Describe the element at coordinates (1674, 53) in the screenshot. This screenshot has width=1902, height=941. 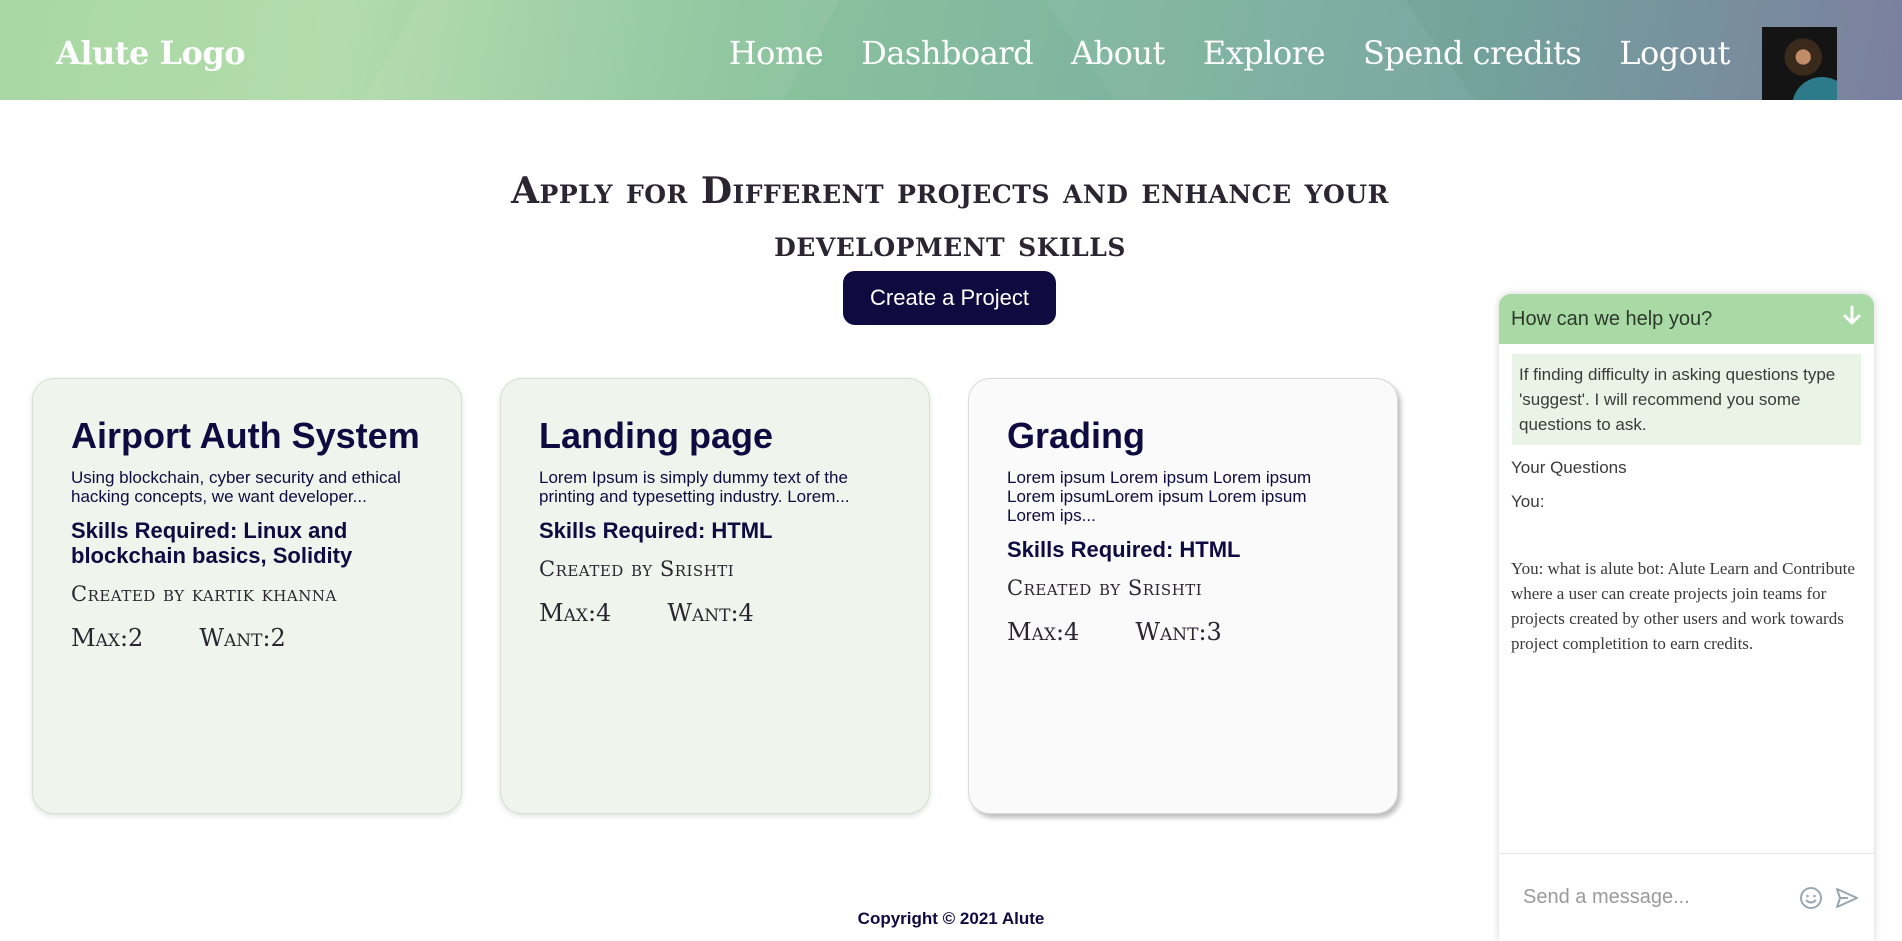
I see `nav-logout: Logout` at that location.